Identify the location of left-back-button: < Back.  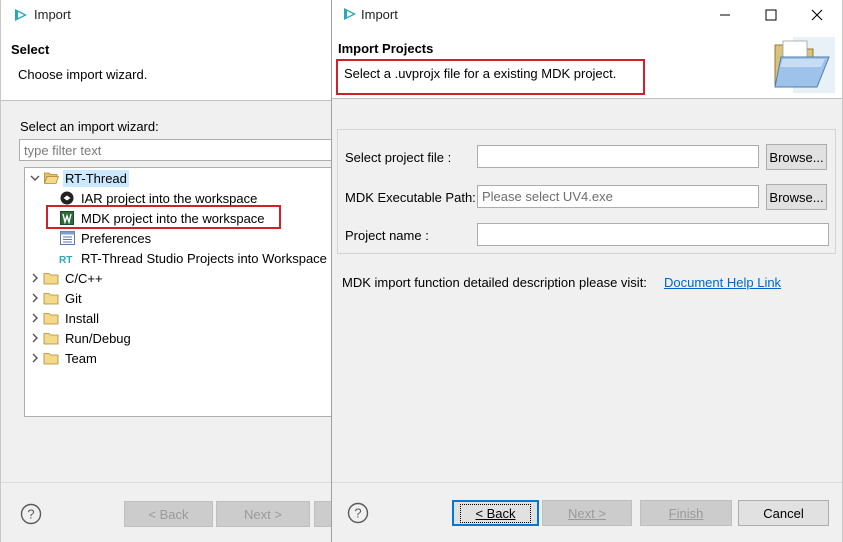
(168, 514).